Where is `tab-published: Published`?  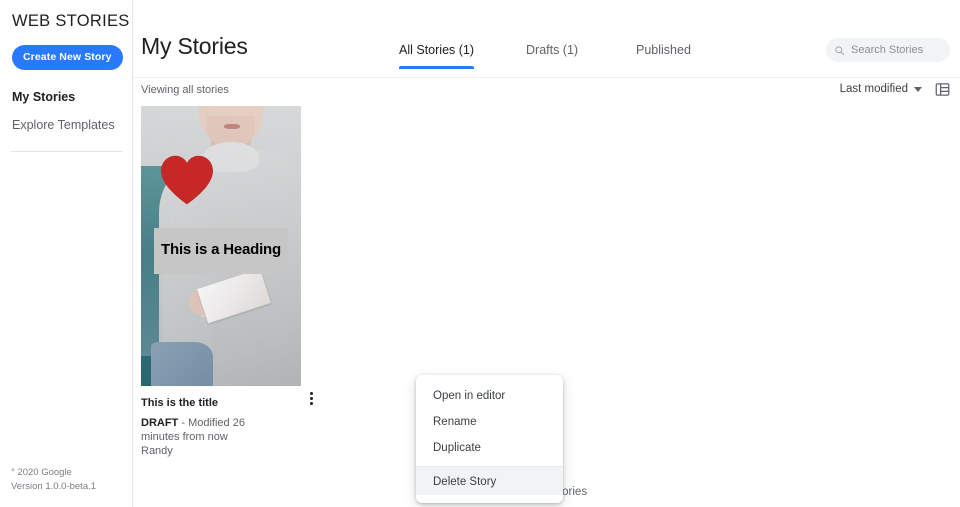 tab-published: Published is located at coordinates (663, 56).